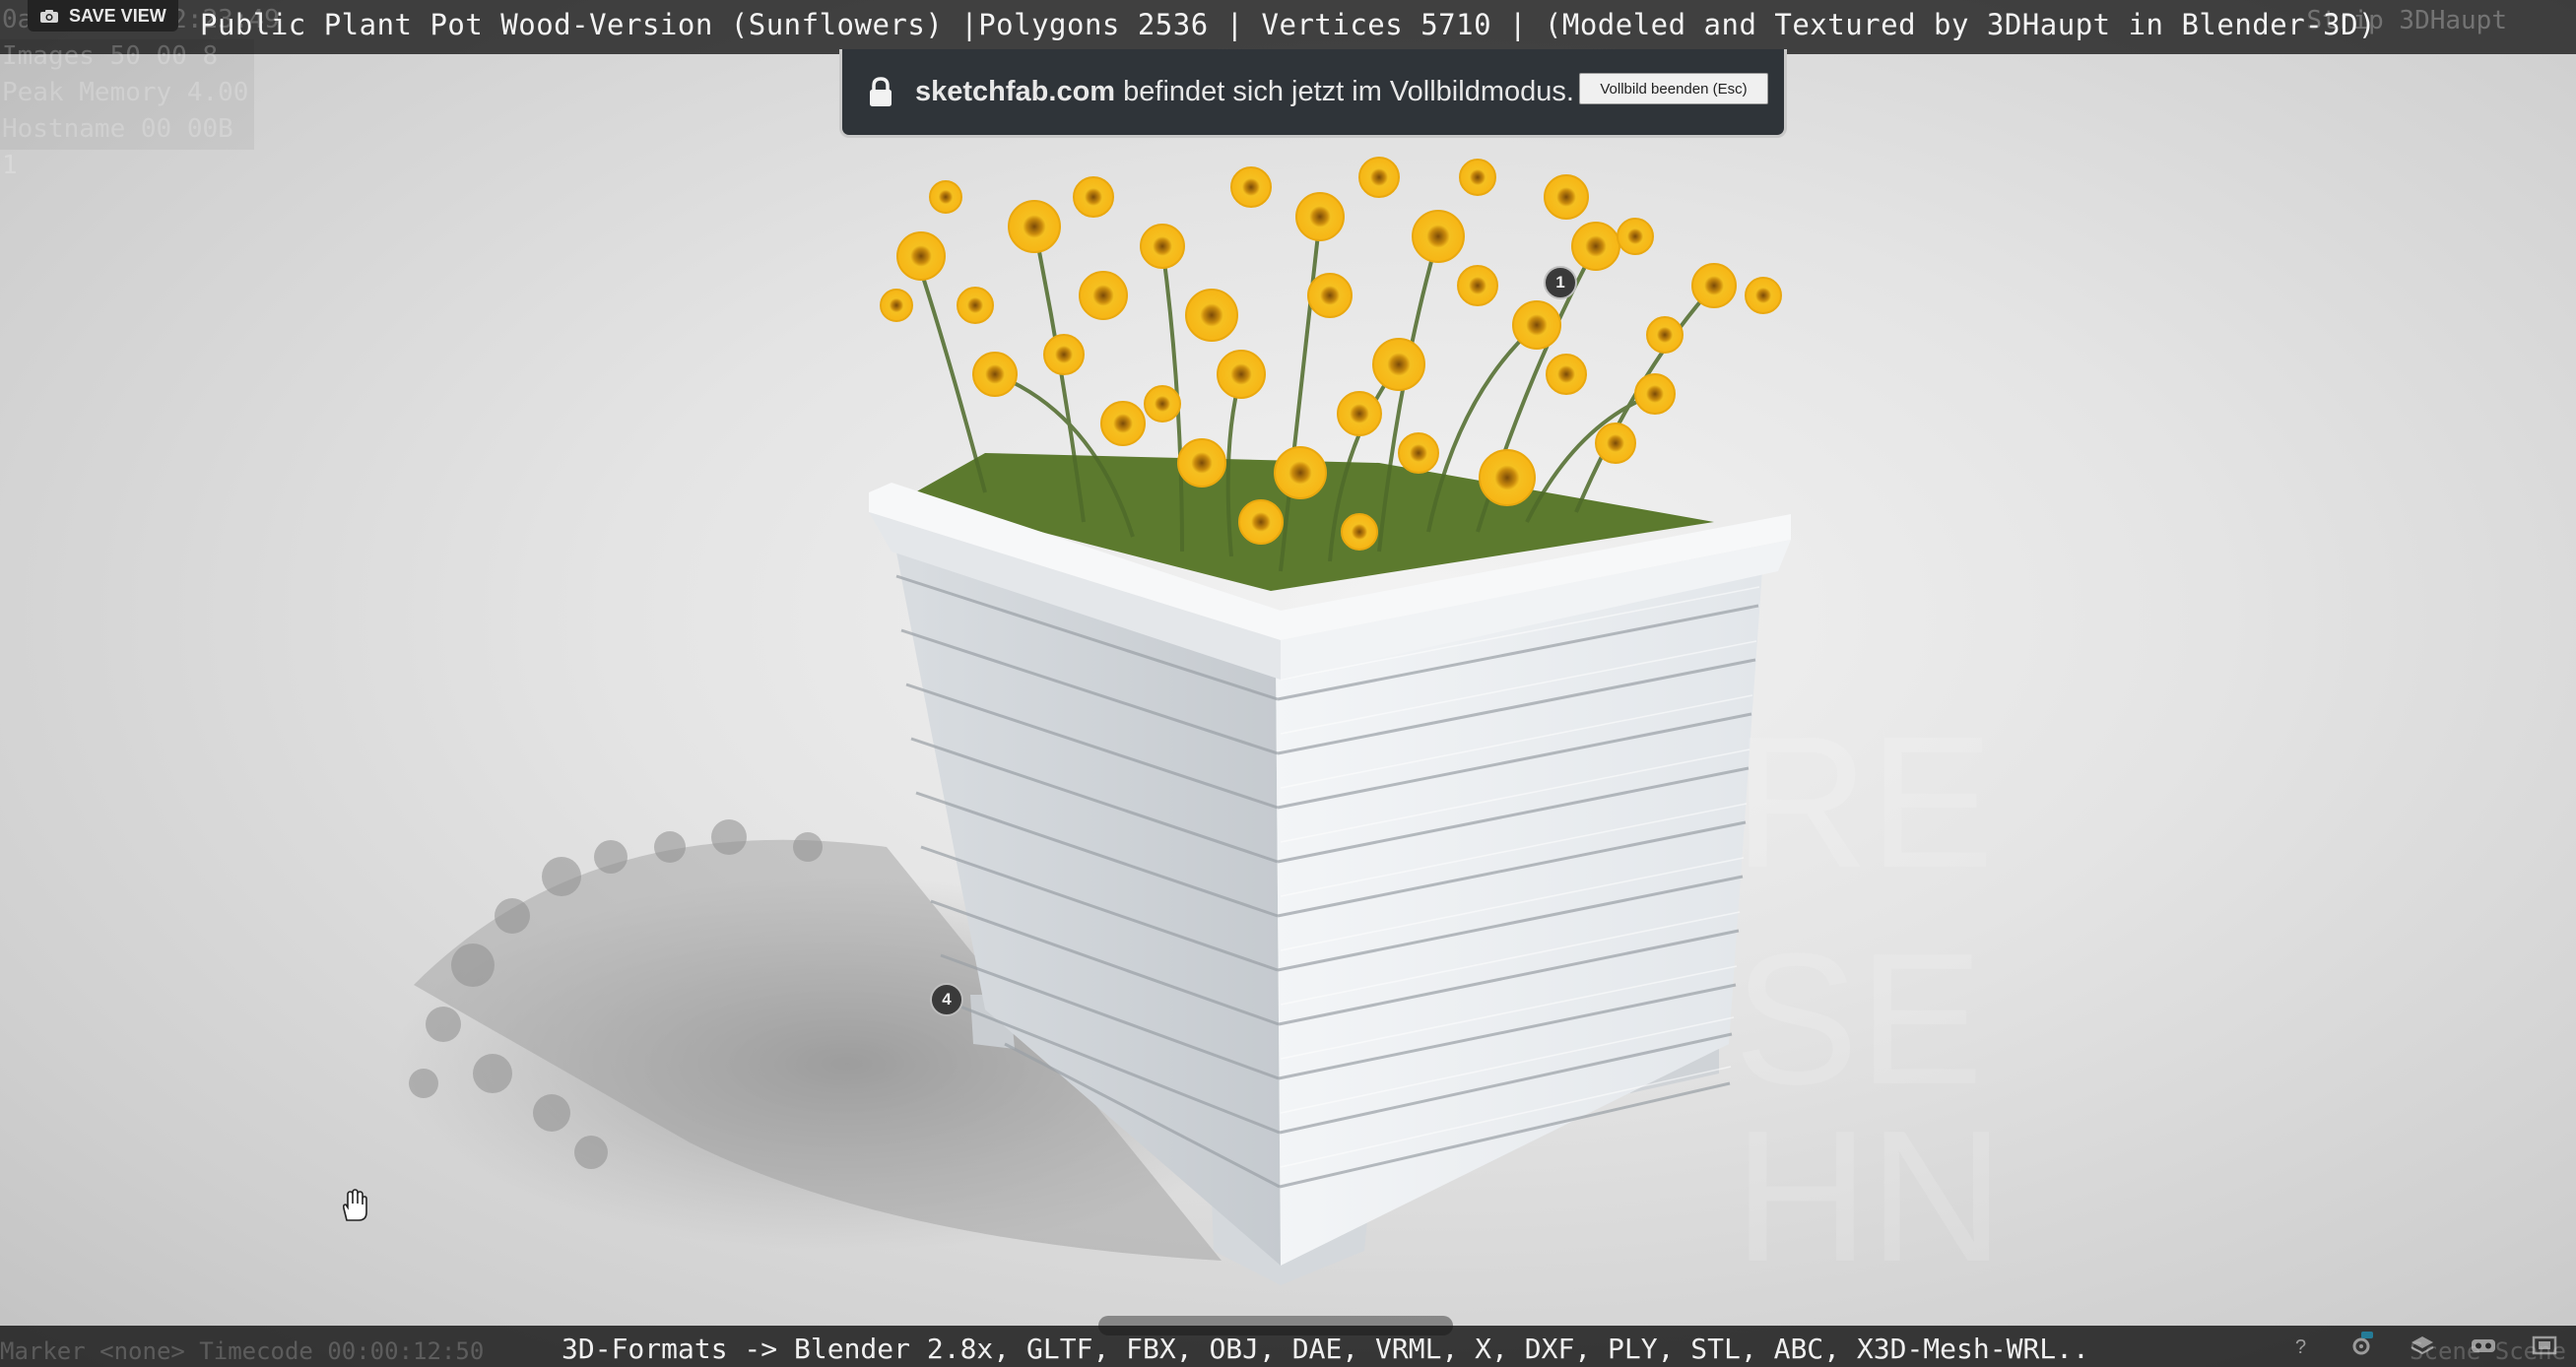 Image resolution: width=2576 pixels, height=1367 pixels. I want to click on save-view-label: SAVE VIEW, so click(118, 15).